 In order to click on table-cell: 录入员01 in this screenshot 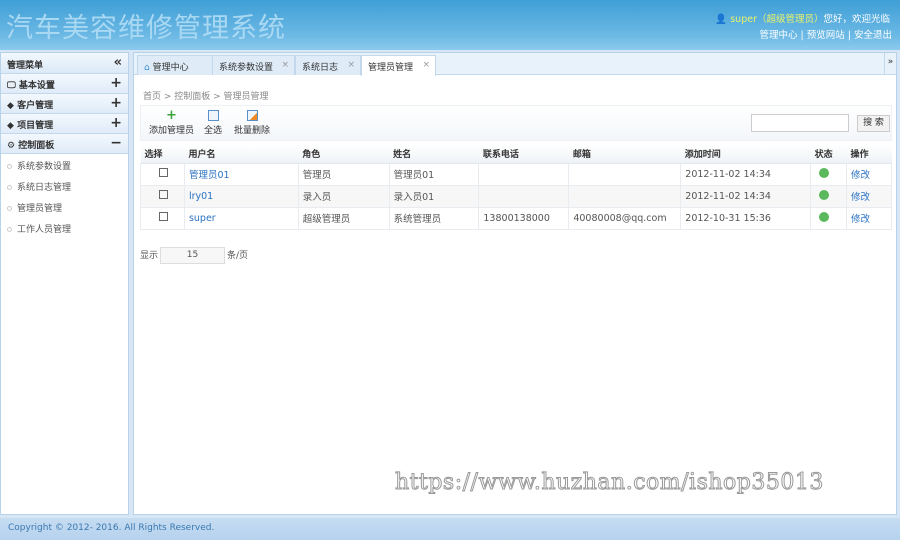, I will do `click(434, 196)`.